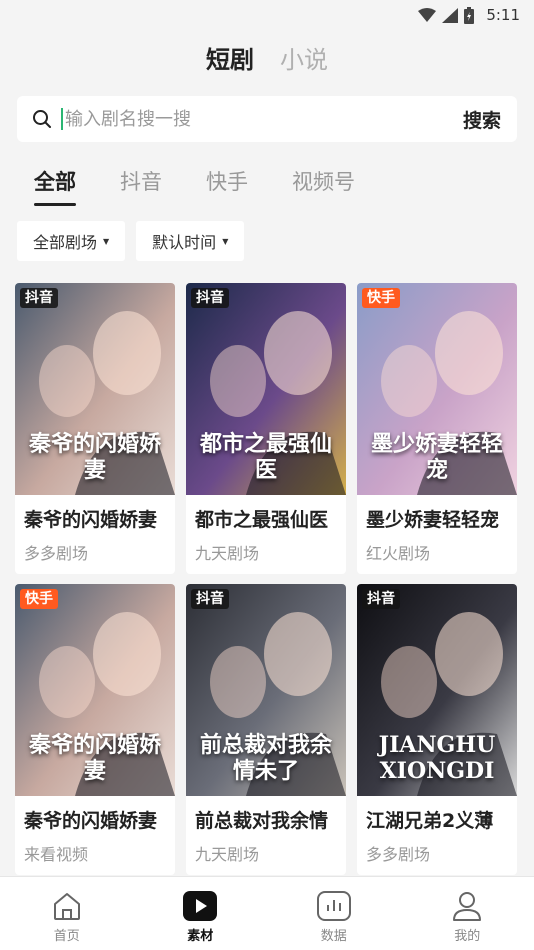  What do you see at coordinates (65, 242) in the screenshot?
I see `theater-filter-label: 全部剧场` at bounding box center [65, 242].